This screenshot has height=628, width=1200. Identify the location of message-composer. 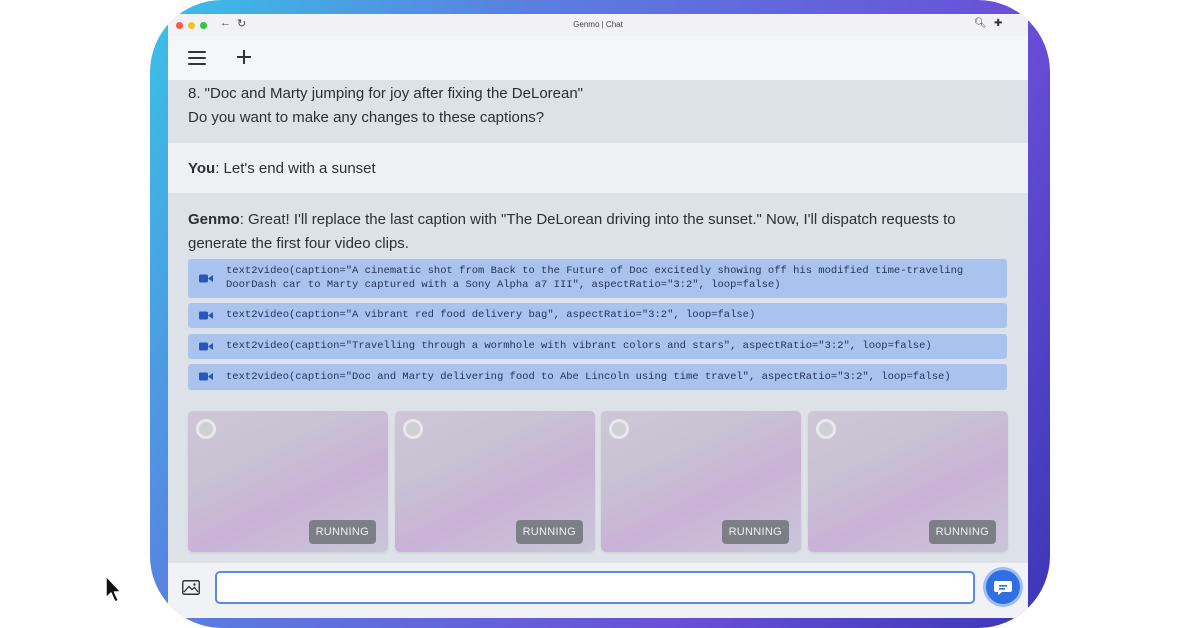
(598, 590).